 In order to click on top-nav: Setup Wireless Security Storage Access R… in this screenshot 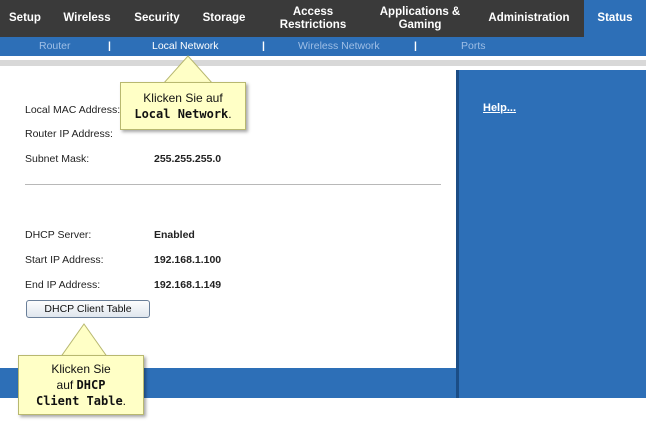, I will do `click(323, 18)`.